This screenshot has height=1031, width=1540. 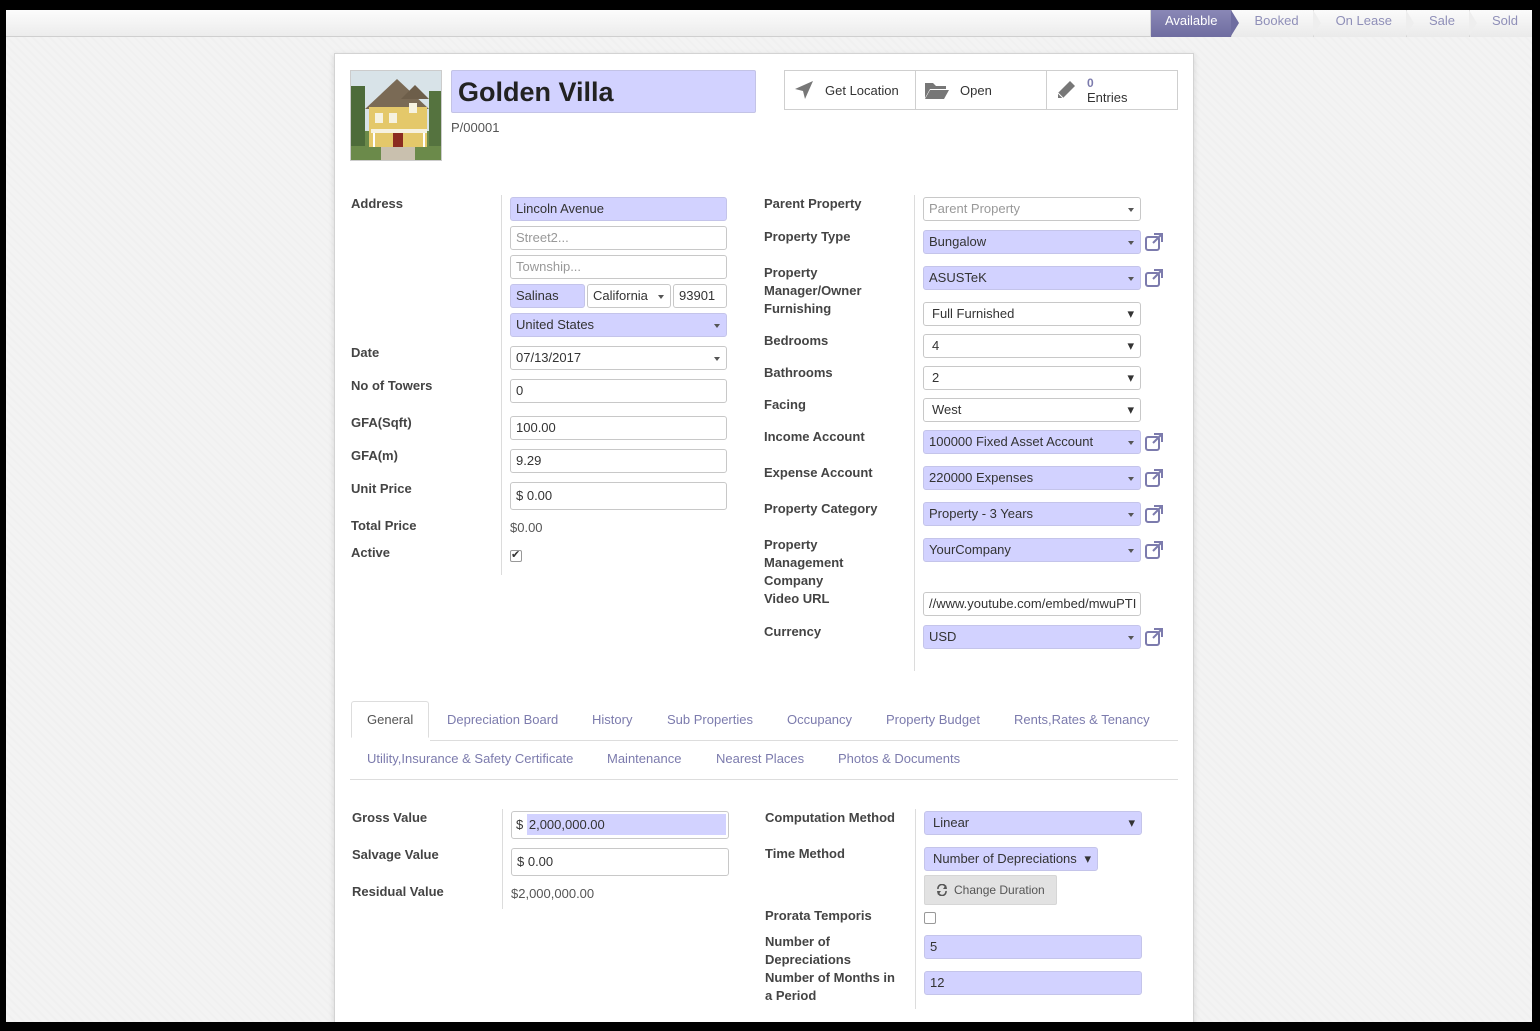 I want to click on tab-photos-documents: Photos & Documents, so click(x=899, y=758).